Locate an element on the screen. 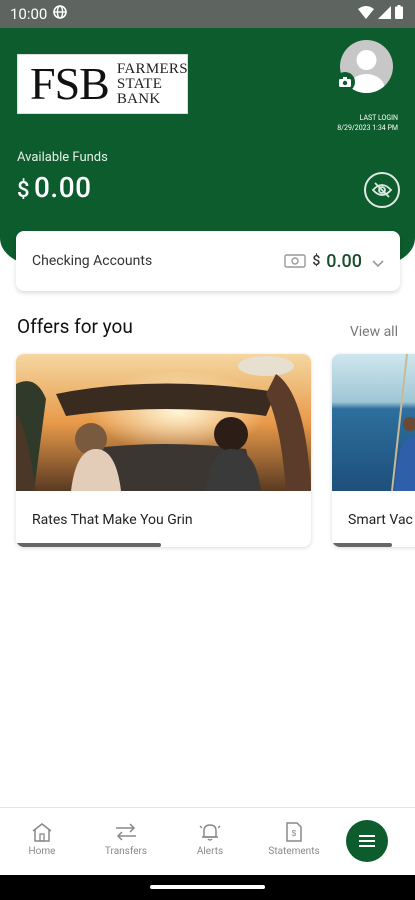  last-login: LAST LOGIN 8/29/2023 1:34 PM is located at coordinates (367, 123).